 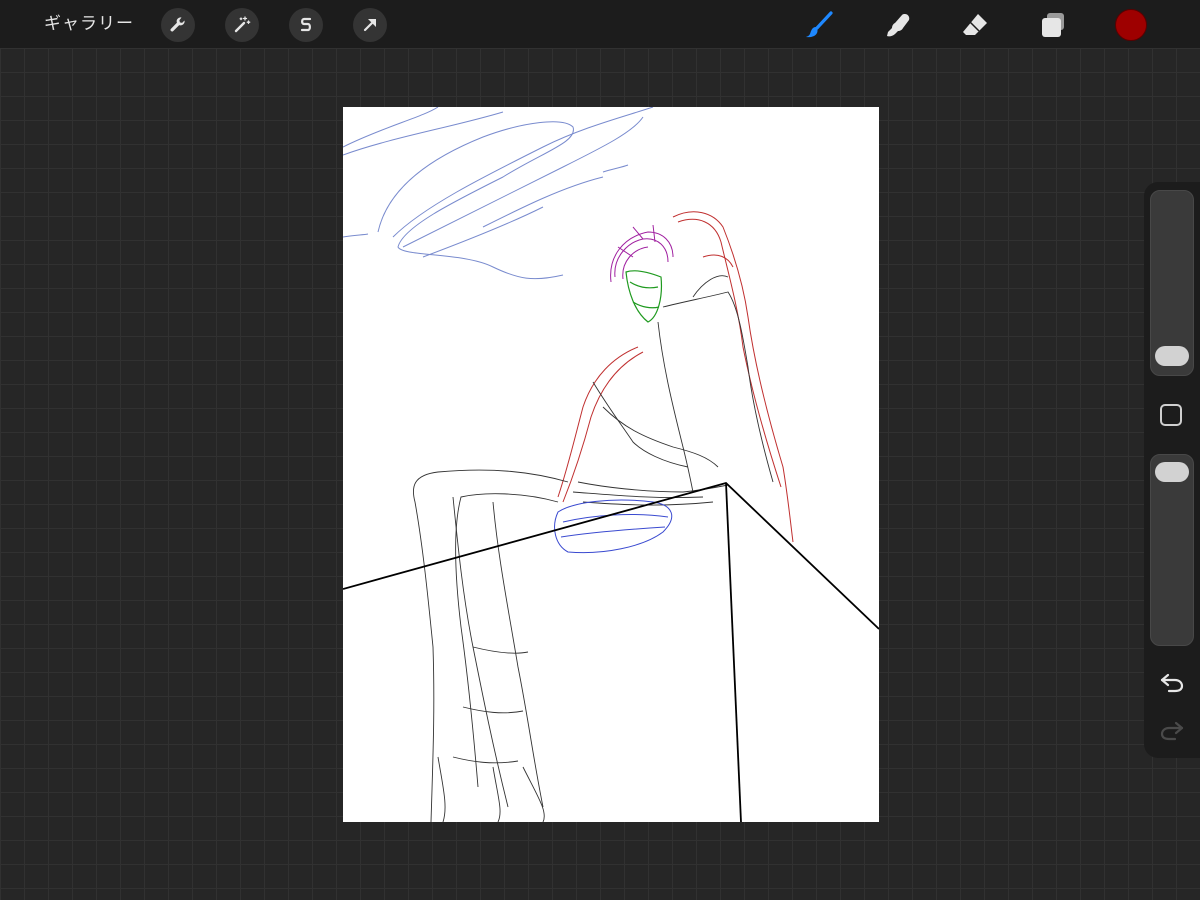 I want to click on eraser-icon, so click(x=975, y=24).